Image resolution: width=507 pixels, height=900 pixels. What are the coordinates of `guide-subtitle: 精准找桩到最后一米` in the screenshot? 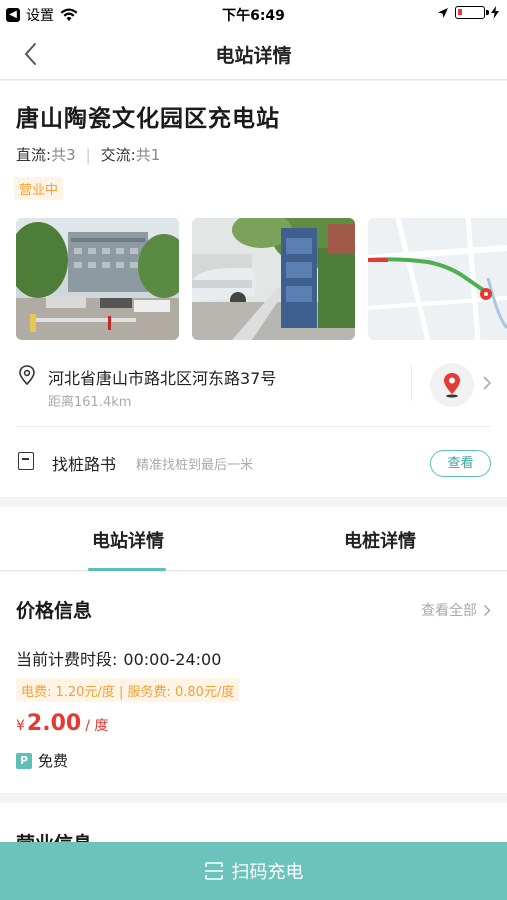 It's located at (195, 465).